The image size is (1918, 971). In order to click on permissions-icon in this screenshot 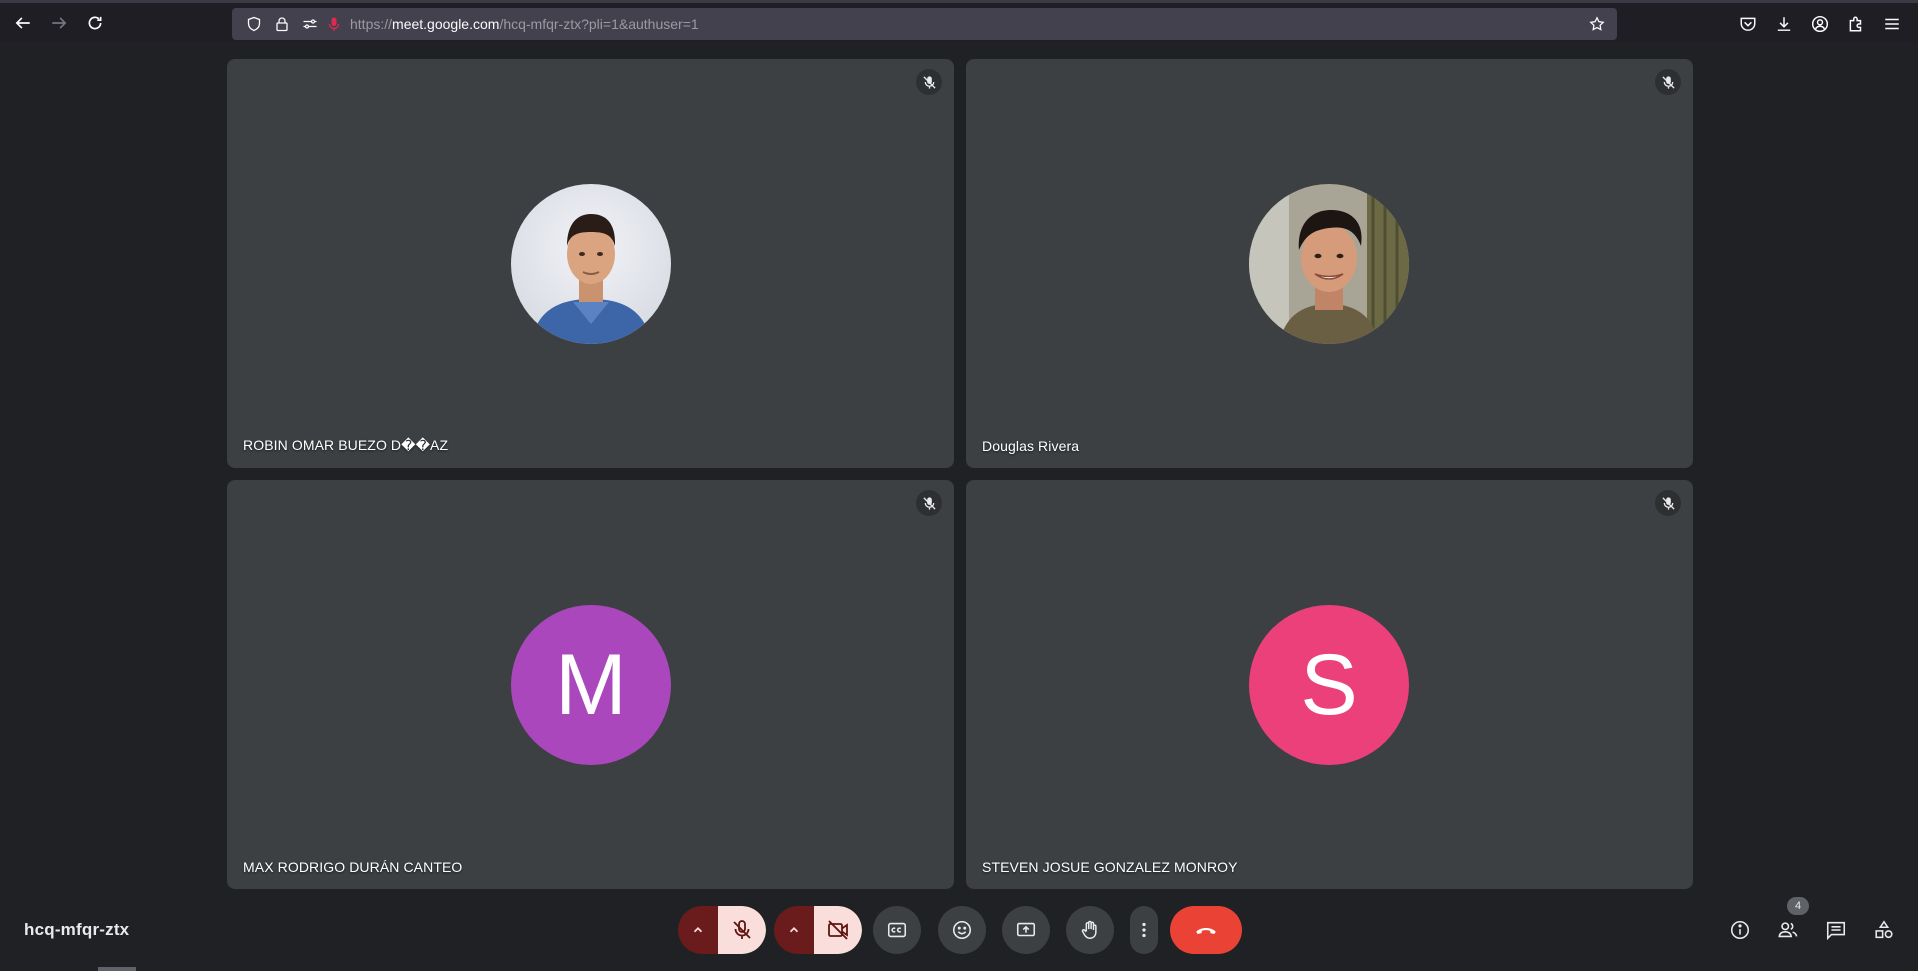, I will do `click(310, 24)`.